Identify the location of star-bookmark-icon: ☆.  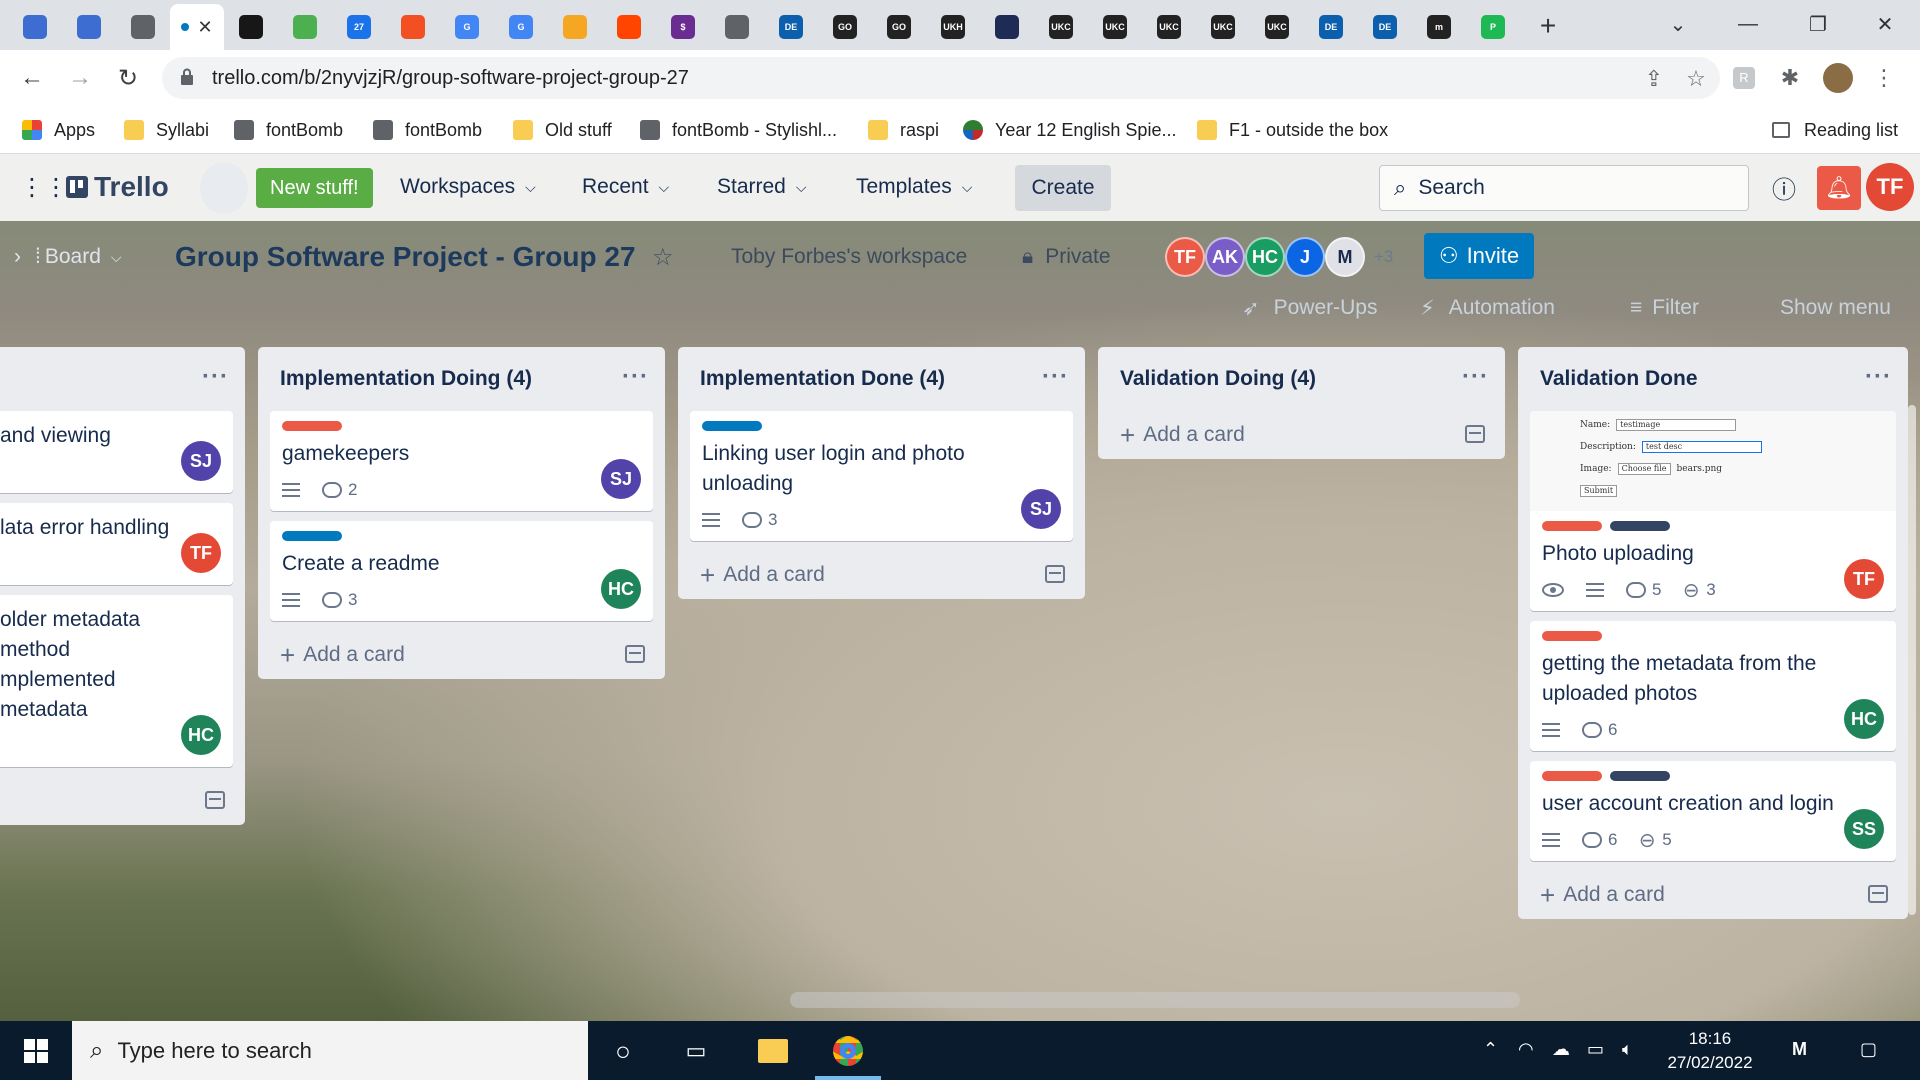
(1696, 79).